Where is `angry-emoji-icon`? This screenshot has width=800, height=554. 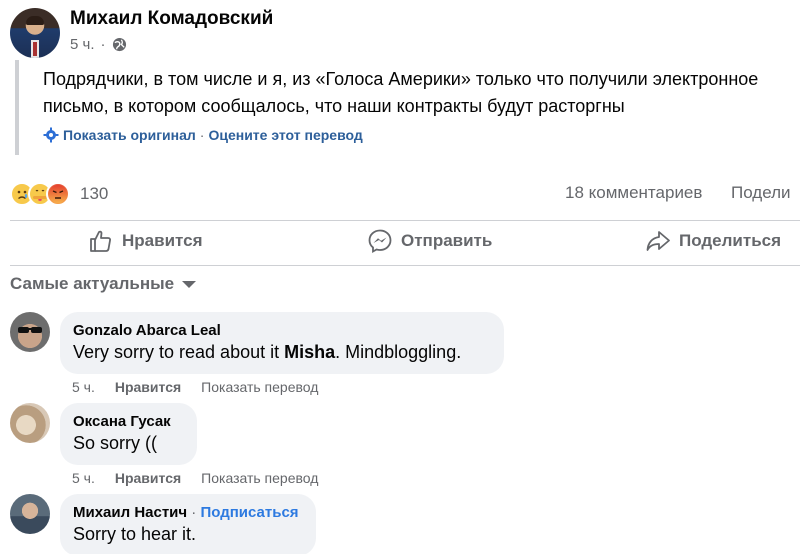
angry-emoji-icon is located at coordinates (58, 194).